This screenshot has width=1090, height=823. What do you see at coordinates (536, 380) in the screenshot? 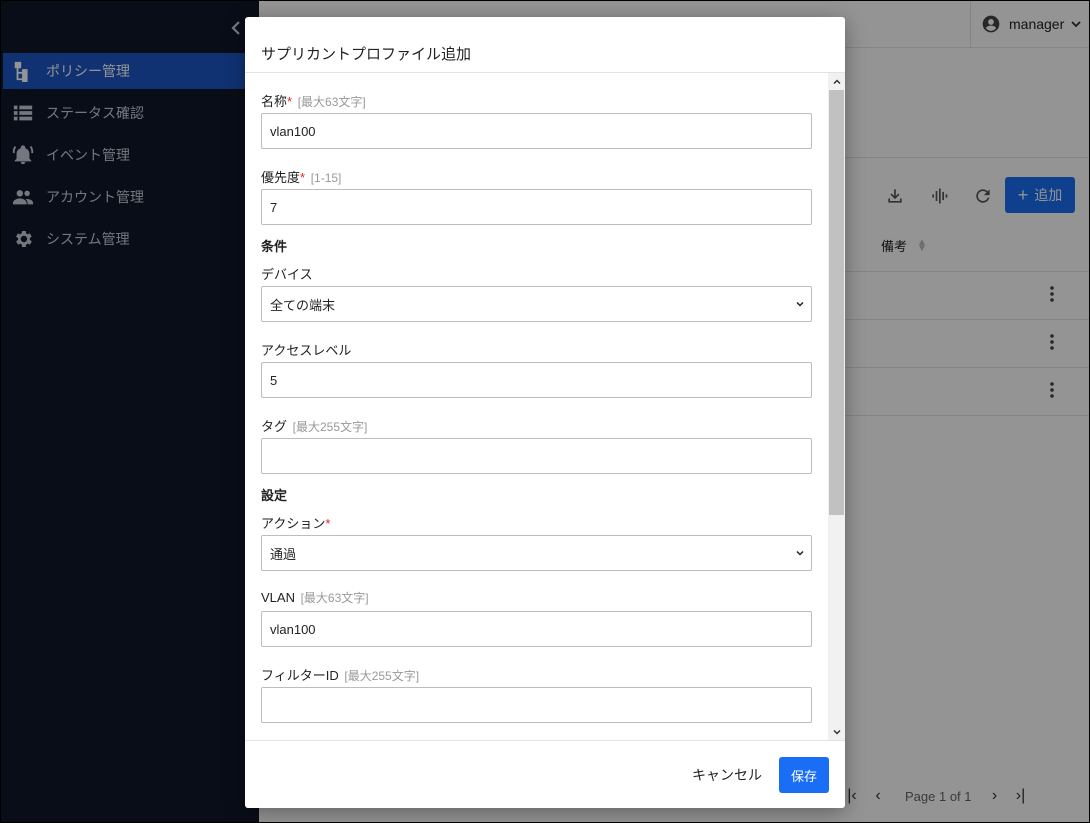
I see `access-level-input: 5` at bounding box center [536, 380].